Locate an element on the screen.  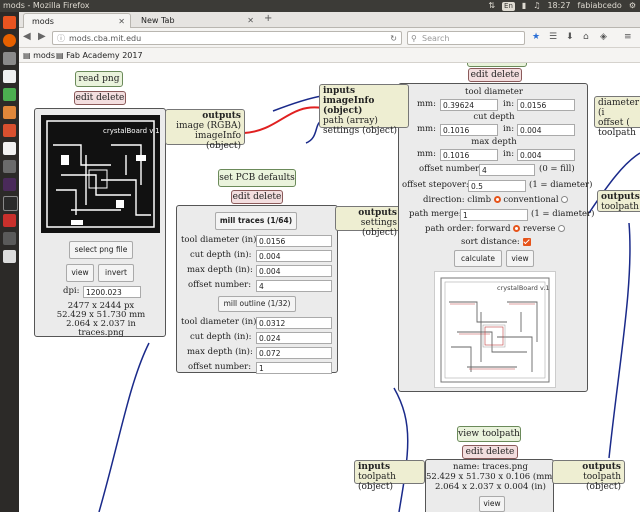
sort-distance-checkbox is located at coordinates (526, 241).